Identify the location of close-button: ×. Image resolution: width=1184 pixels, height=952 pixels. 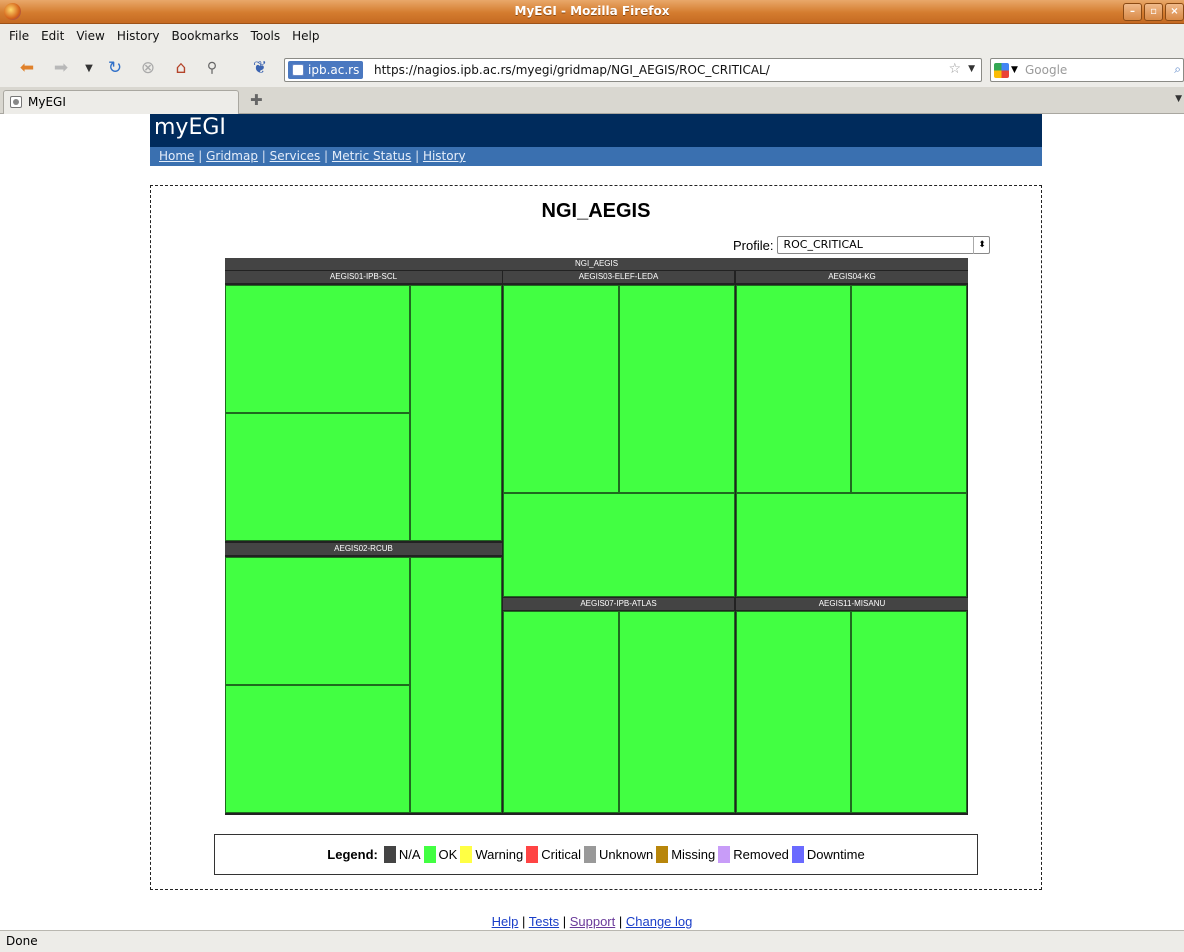
(1174, 12).